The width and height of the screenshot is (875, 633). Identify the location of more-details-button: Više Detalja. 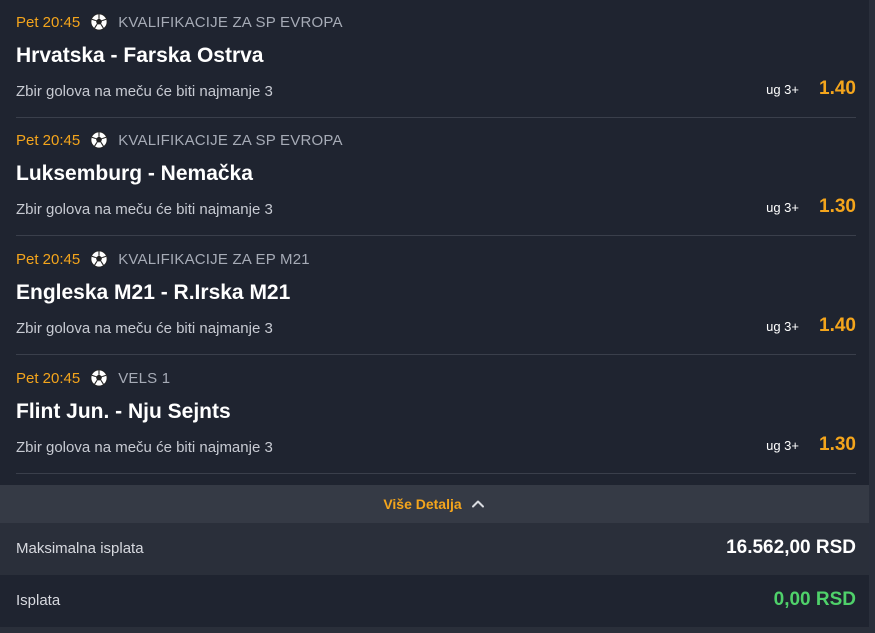
(434, 504).